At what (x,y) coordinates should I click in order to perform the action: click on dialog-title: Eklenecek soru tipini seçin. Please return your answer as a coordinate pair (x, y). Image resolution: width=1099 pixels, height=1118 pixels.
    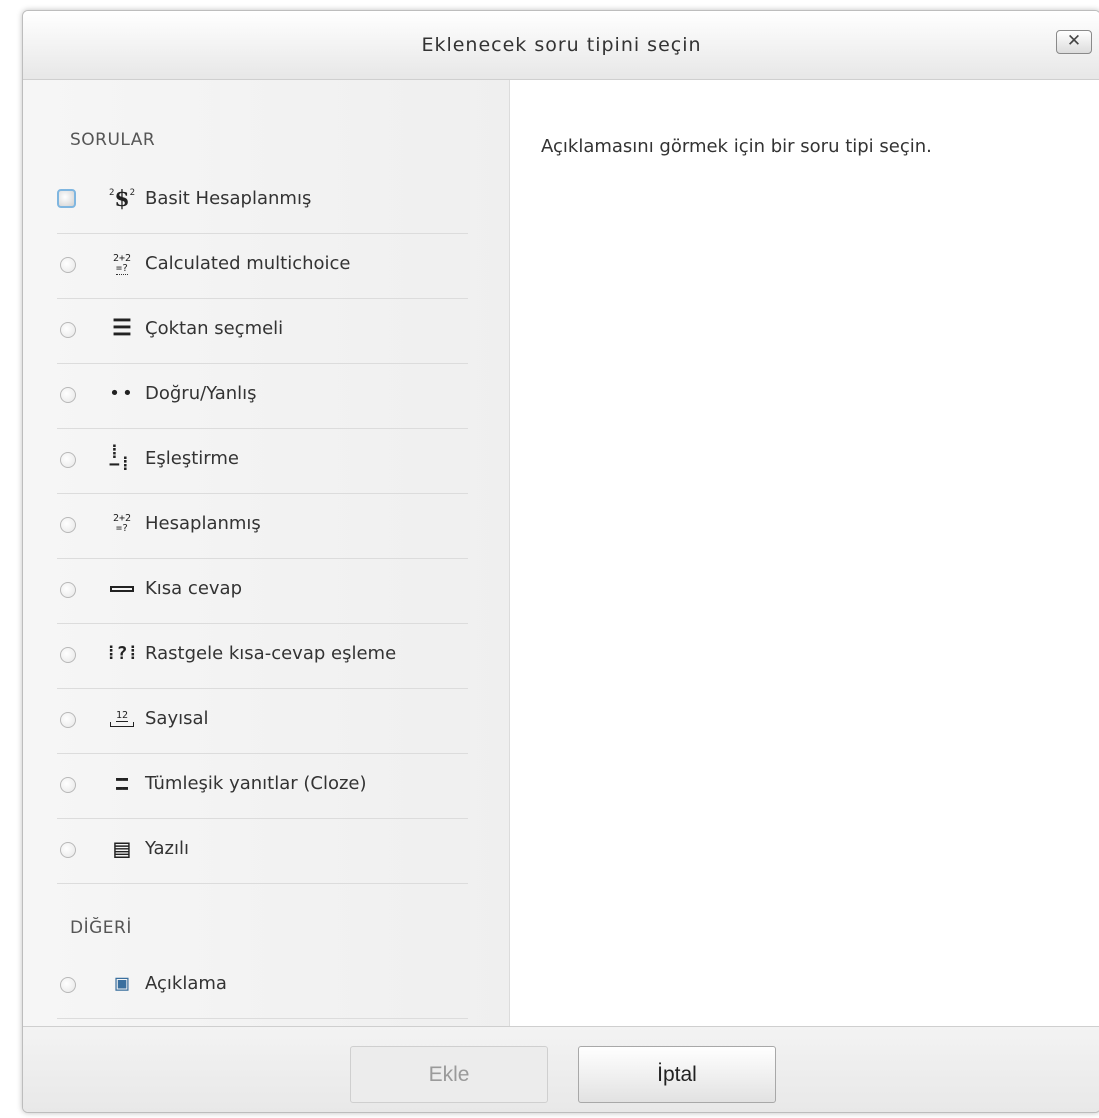
    Looking at the image, I should click on (561, 45).